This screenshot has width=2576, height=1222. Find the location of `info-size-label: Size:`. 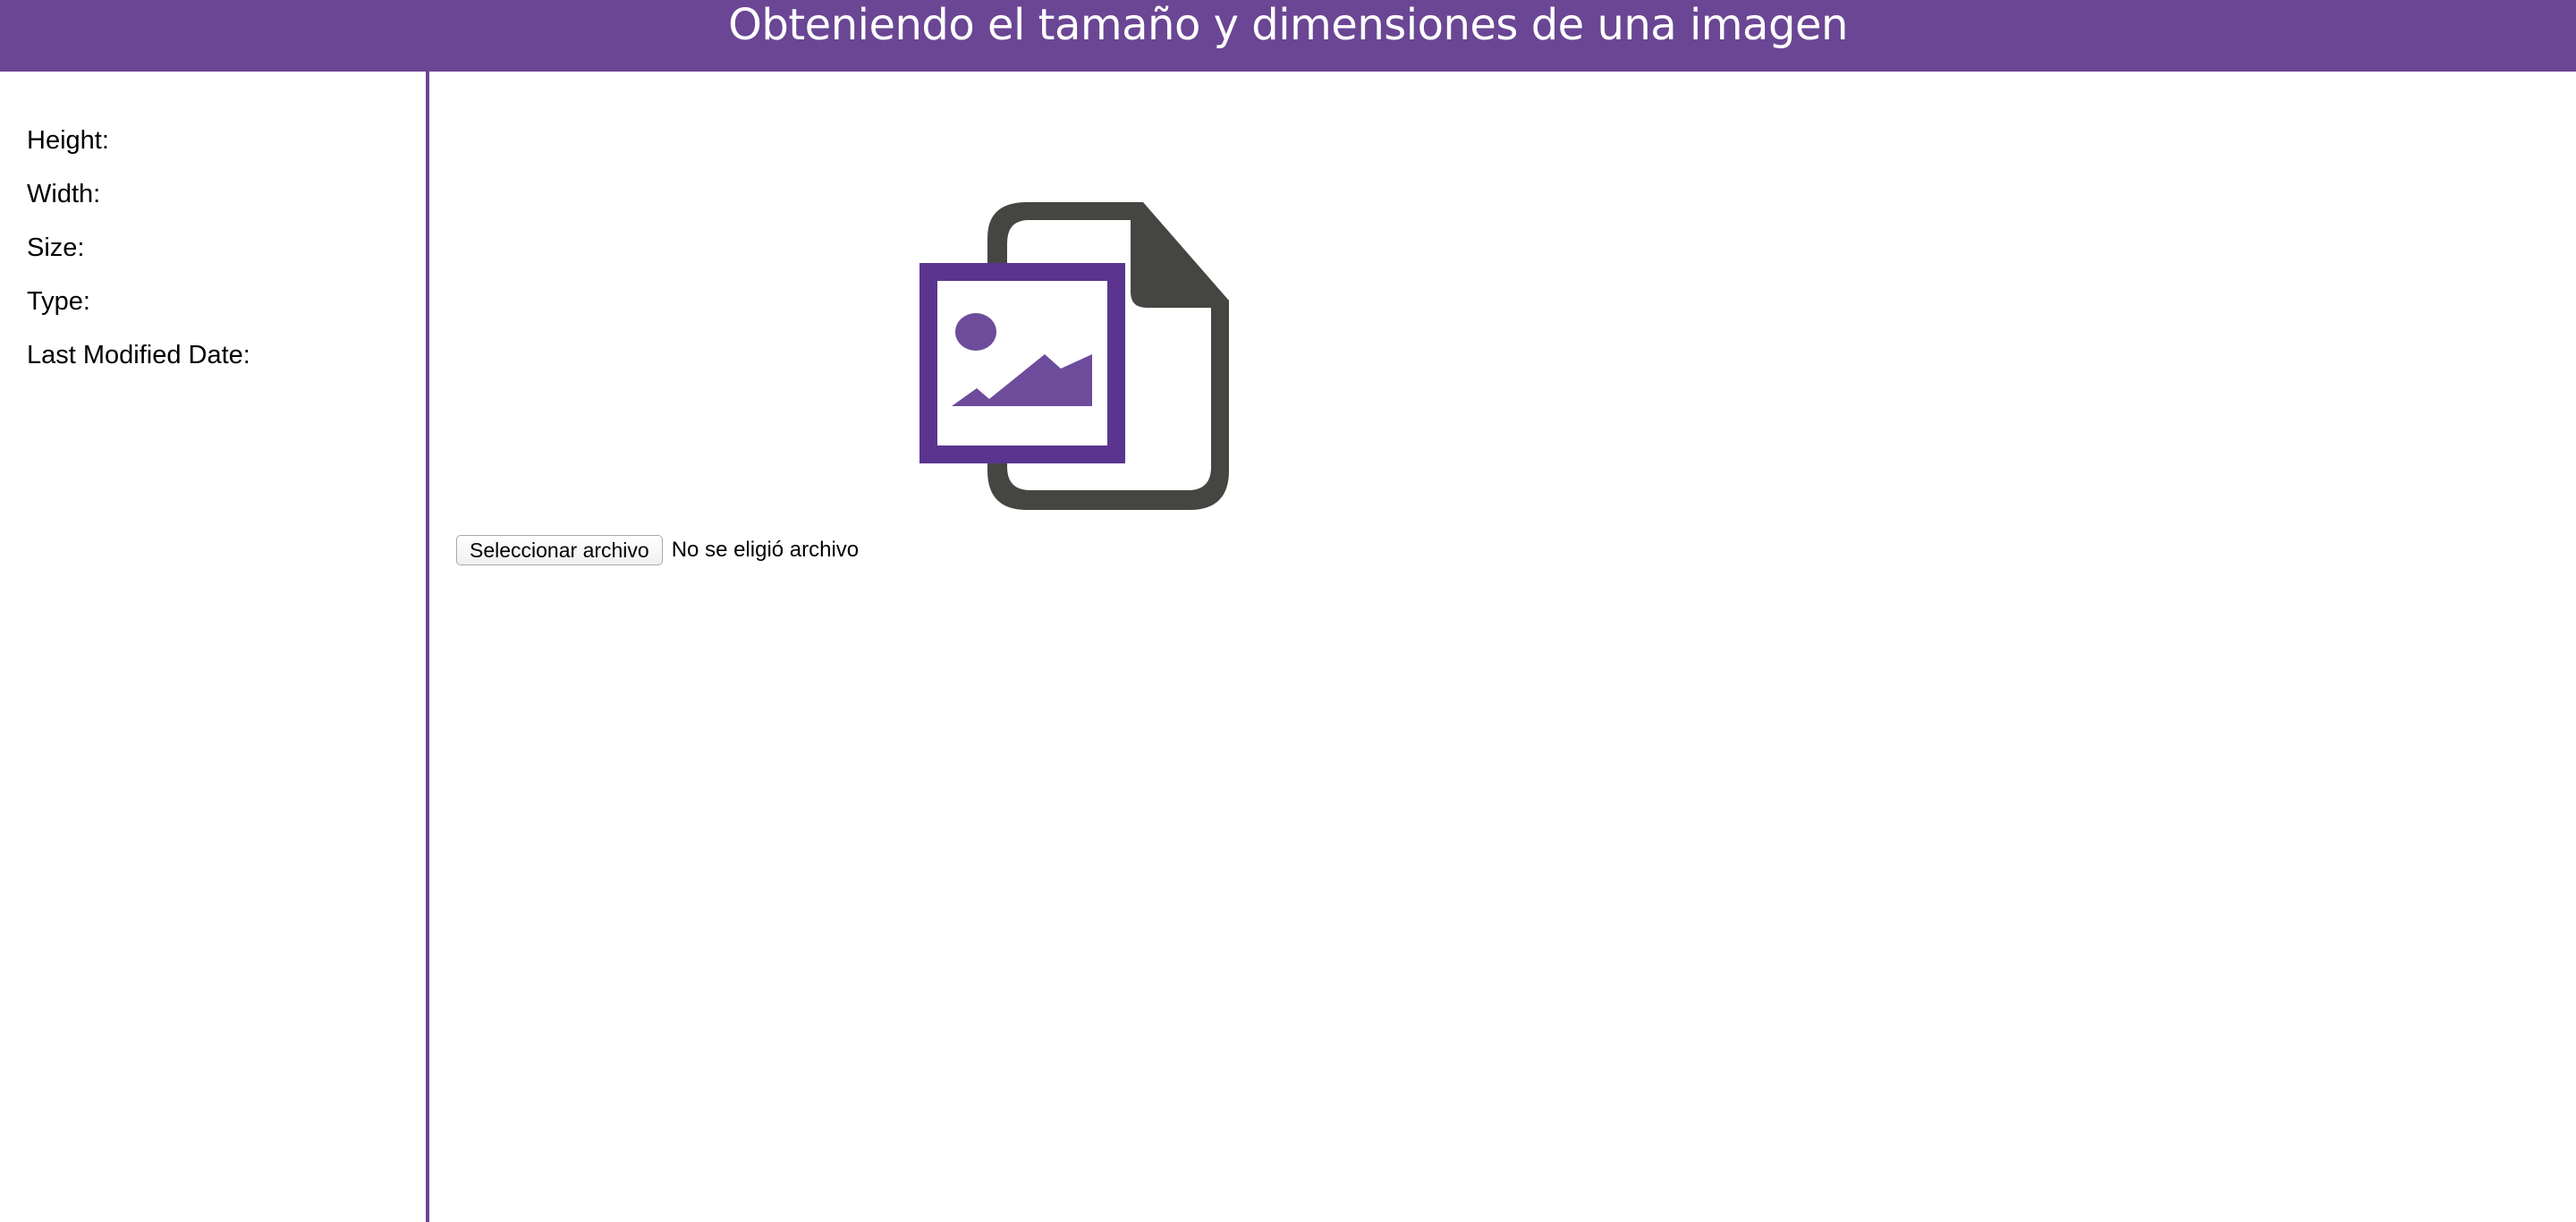

info-size-label: Size: is located at coordinates (56, 247).